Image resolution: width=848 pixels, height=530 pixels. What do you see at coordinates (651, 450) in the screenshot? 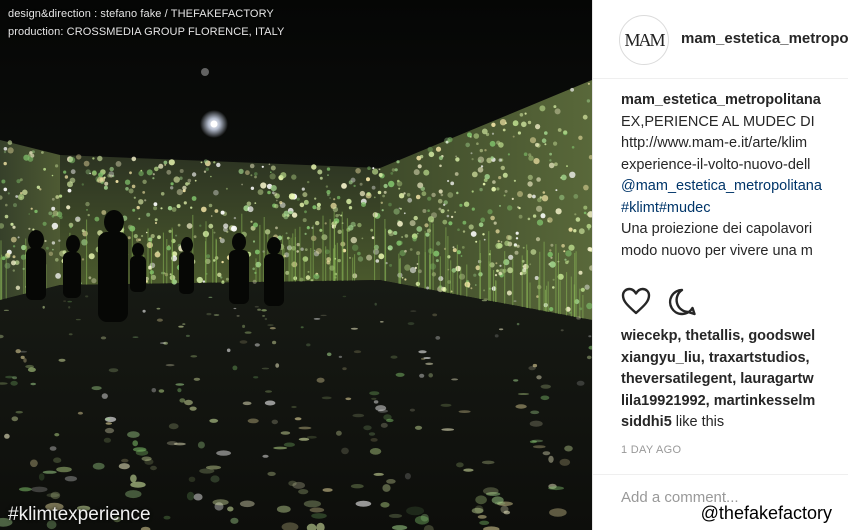
I see `post-timestamp: 1 DAY AGO` at bounding box center [651, 450].